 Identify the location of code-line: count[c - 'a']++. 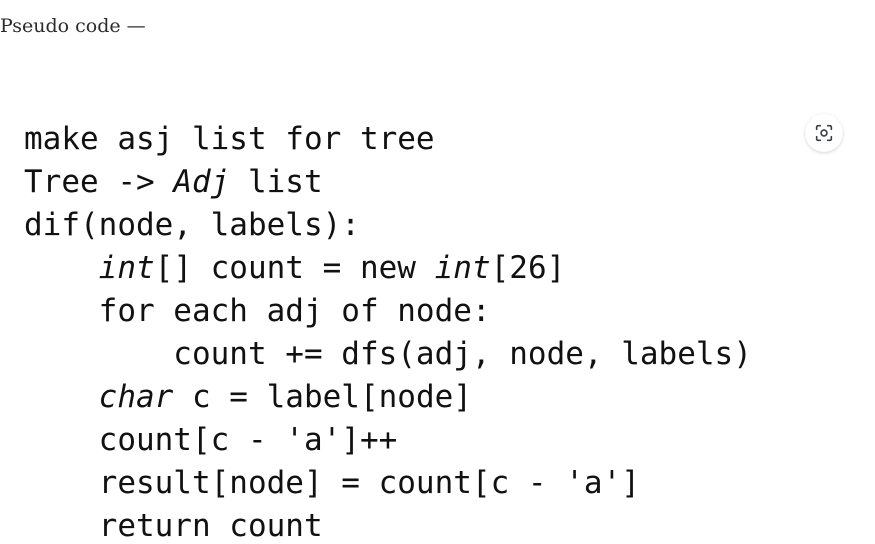
(444, 440).